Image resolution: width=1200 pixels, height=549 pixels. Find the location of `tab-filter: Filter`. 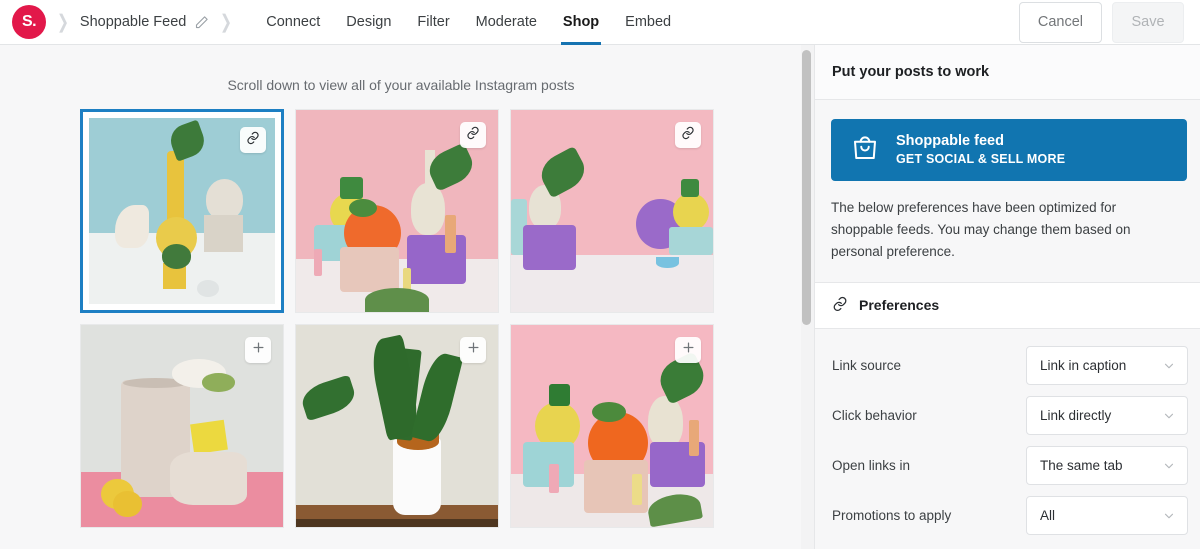

tab-filter: Filter is located at coordinates (433, 22).